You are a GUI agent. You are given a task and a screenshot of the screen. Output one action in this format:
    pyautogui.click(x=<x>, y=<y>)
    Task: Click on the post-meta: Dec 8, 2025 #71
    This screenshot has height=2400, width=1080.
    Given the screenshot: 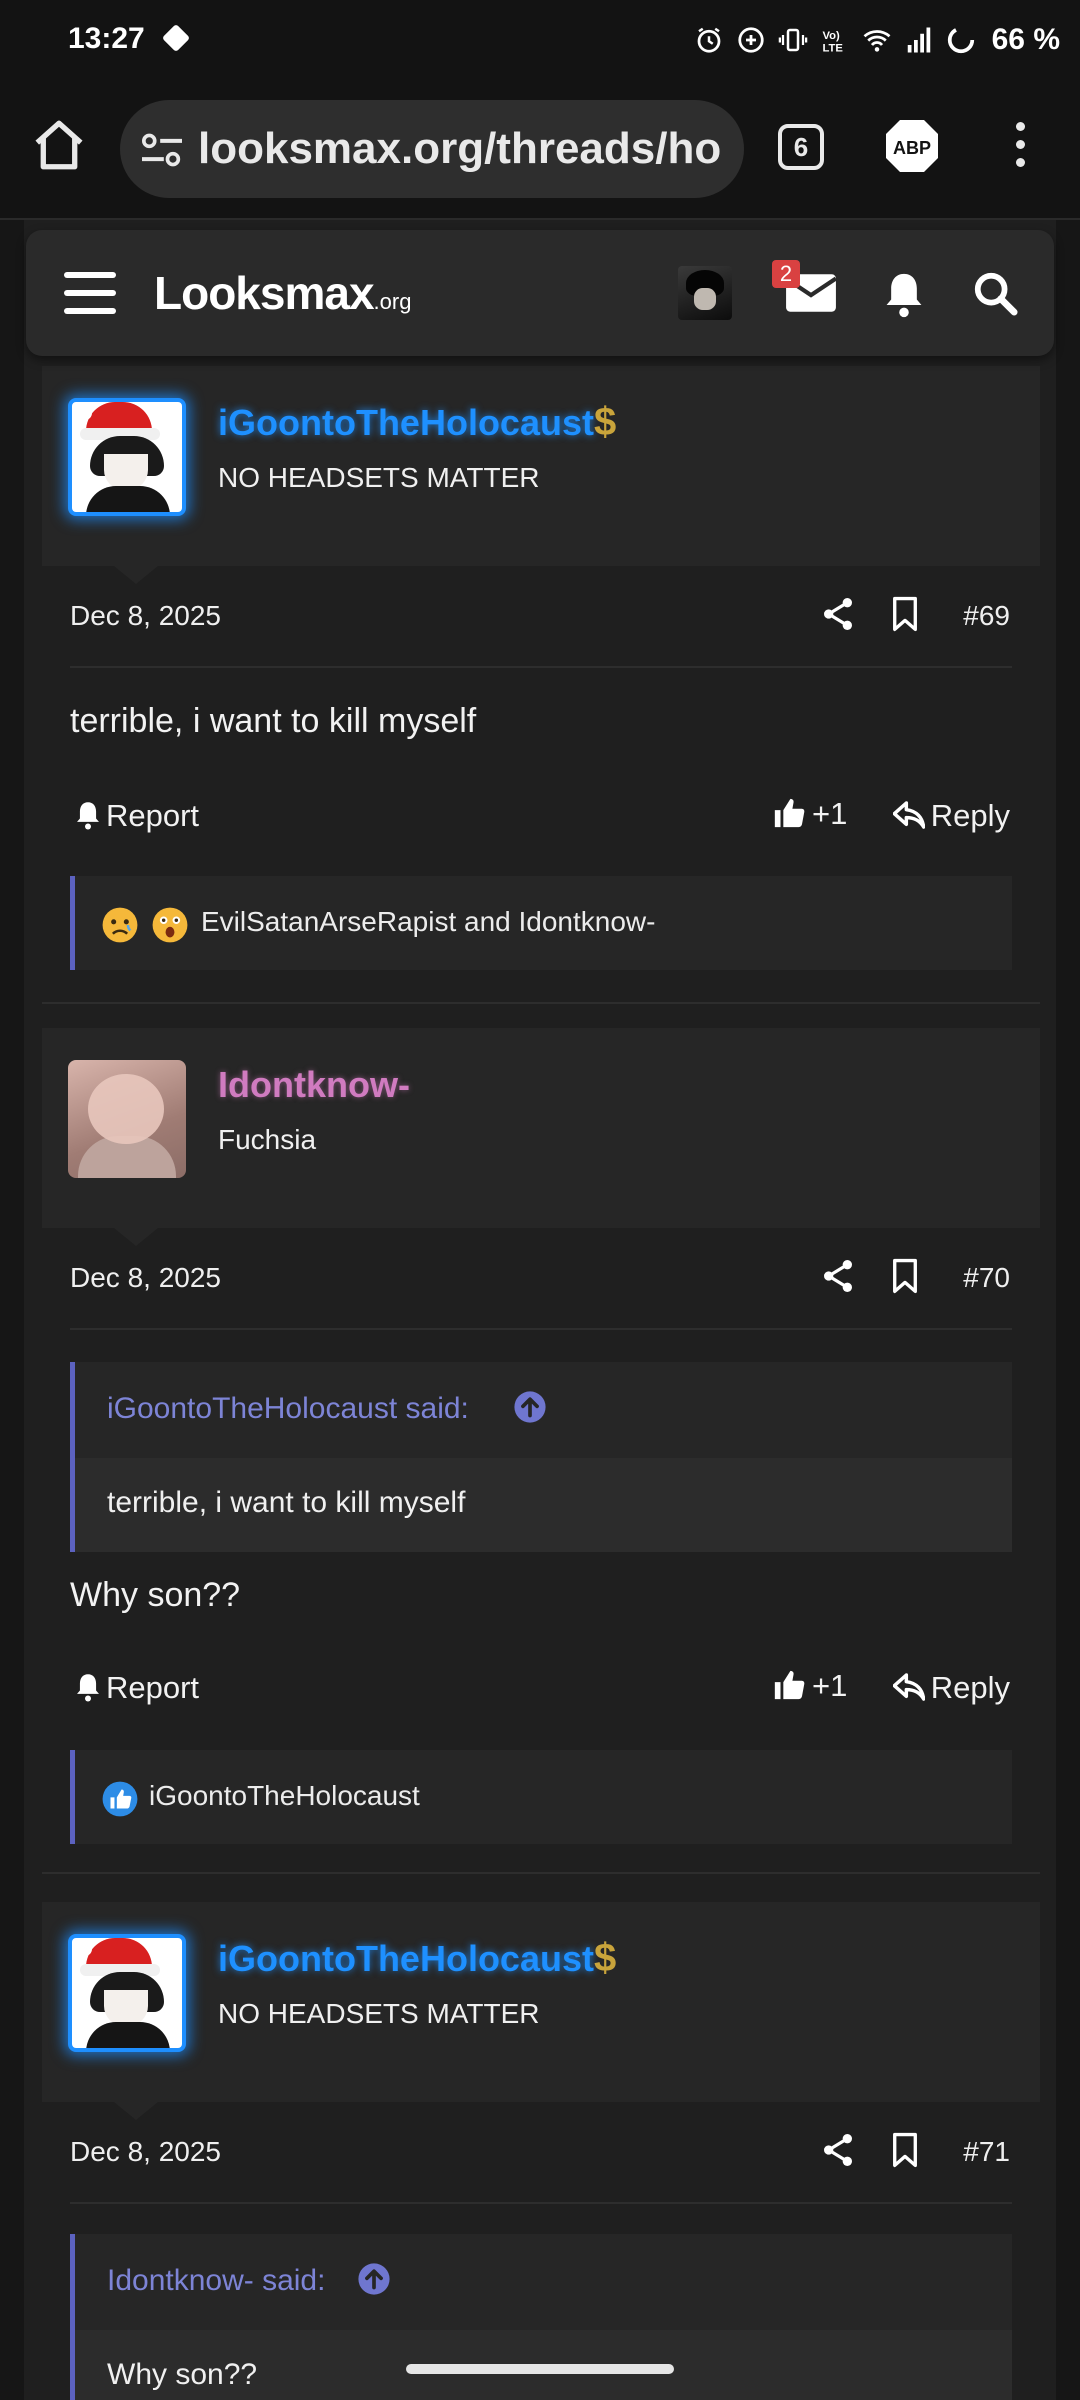 What is the action you would take?
    pyautogui.click(x=541, y=2152)
    